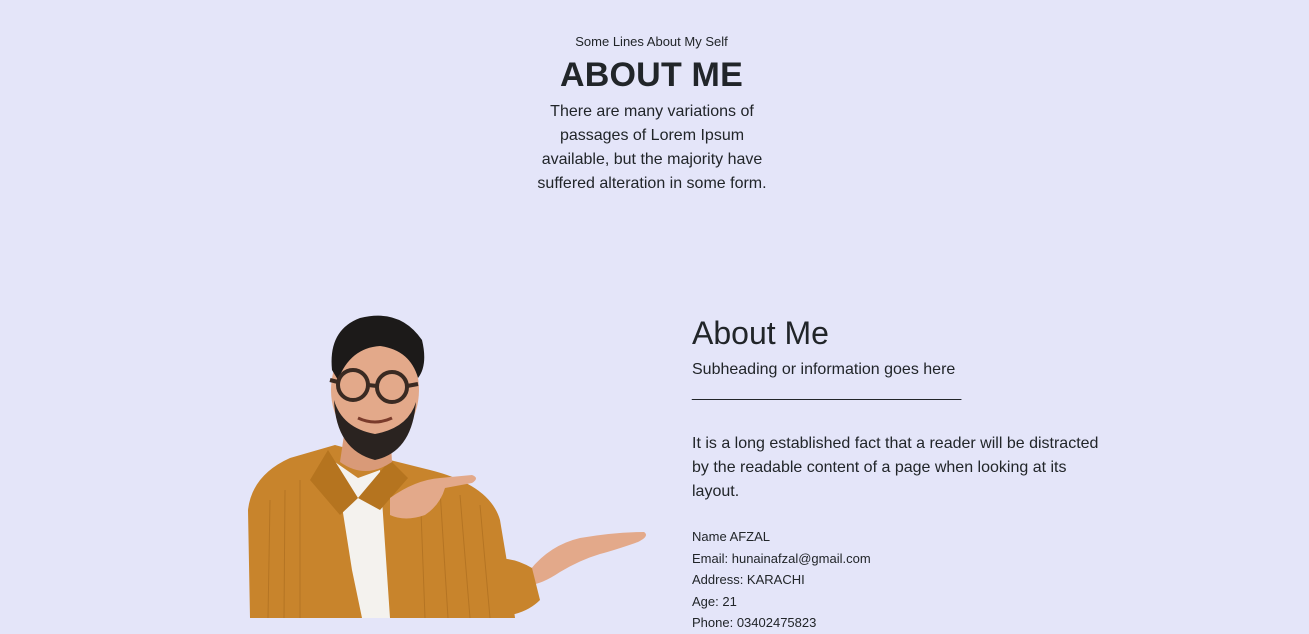 The height and width of the screenshot is (634, 1309). Describe the element at coordinates (447, 466) in the screenshot. I see `portrait-image` at that location.